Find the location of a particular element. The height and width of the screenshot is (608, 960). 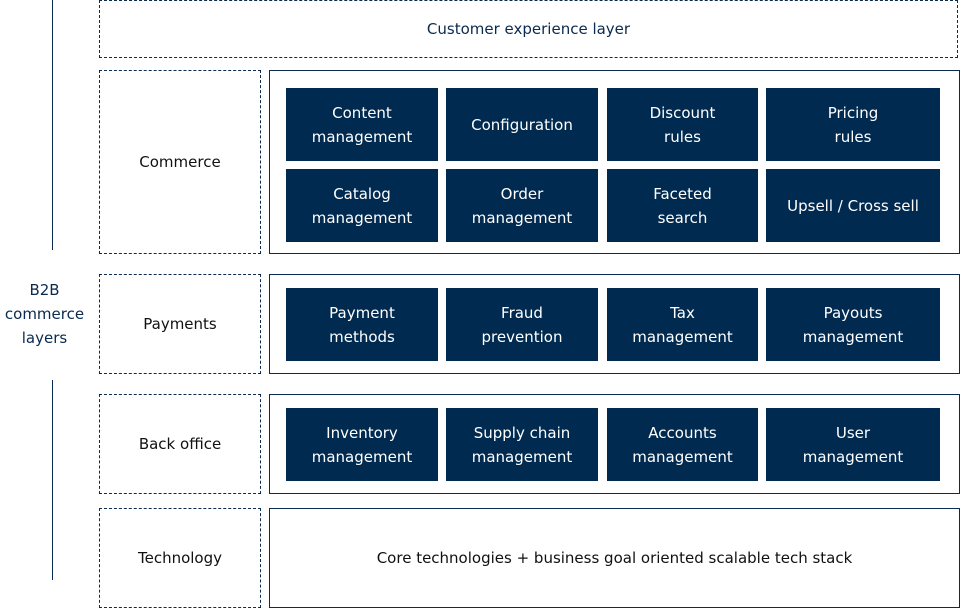

layer-label-back-office: Back office is located at coordinates (180, 444).